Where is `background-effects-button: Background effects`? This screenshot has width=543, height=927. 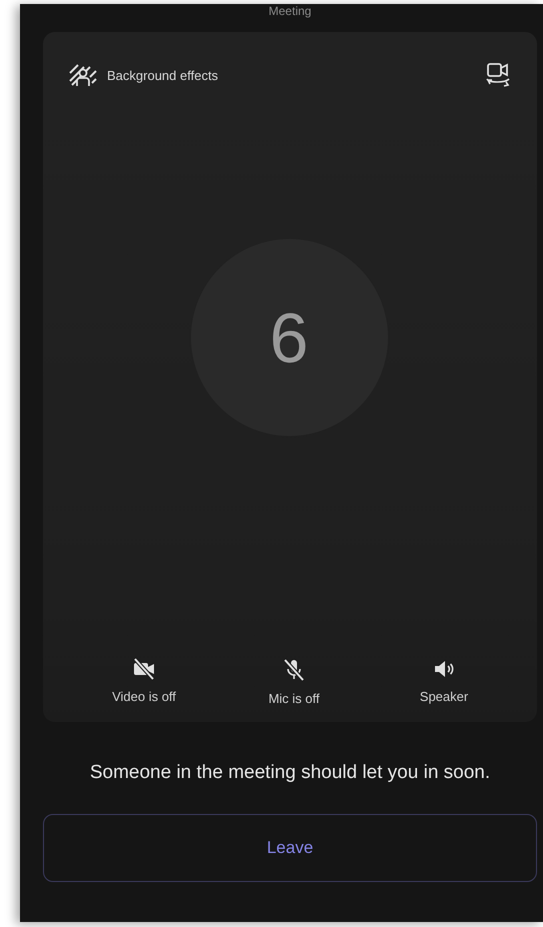
background-effects-button: Background effects is located at coordinates (143, 75).